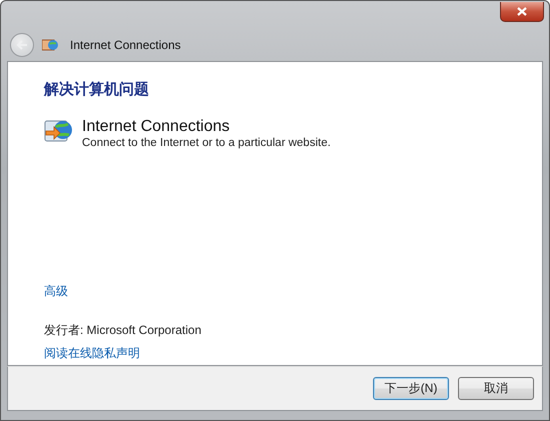 The height and width of the screenshot is (421, 550). I want to click on advanced-link: 高级, so click(56, 291).